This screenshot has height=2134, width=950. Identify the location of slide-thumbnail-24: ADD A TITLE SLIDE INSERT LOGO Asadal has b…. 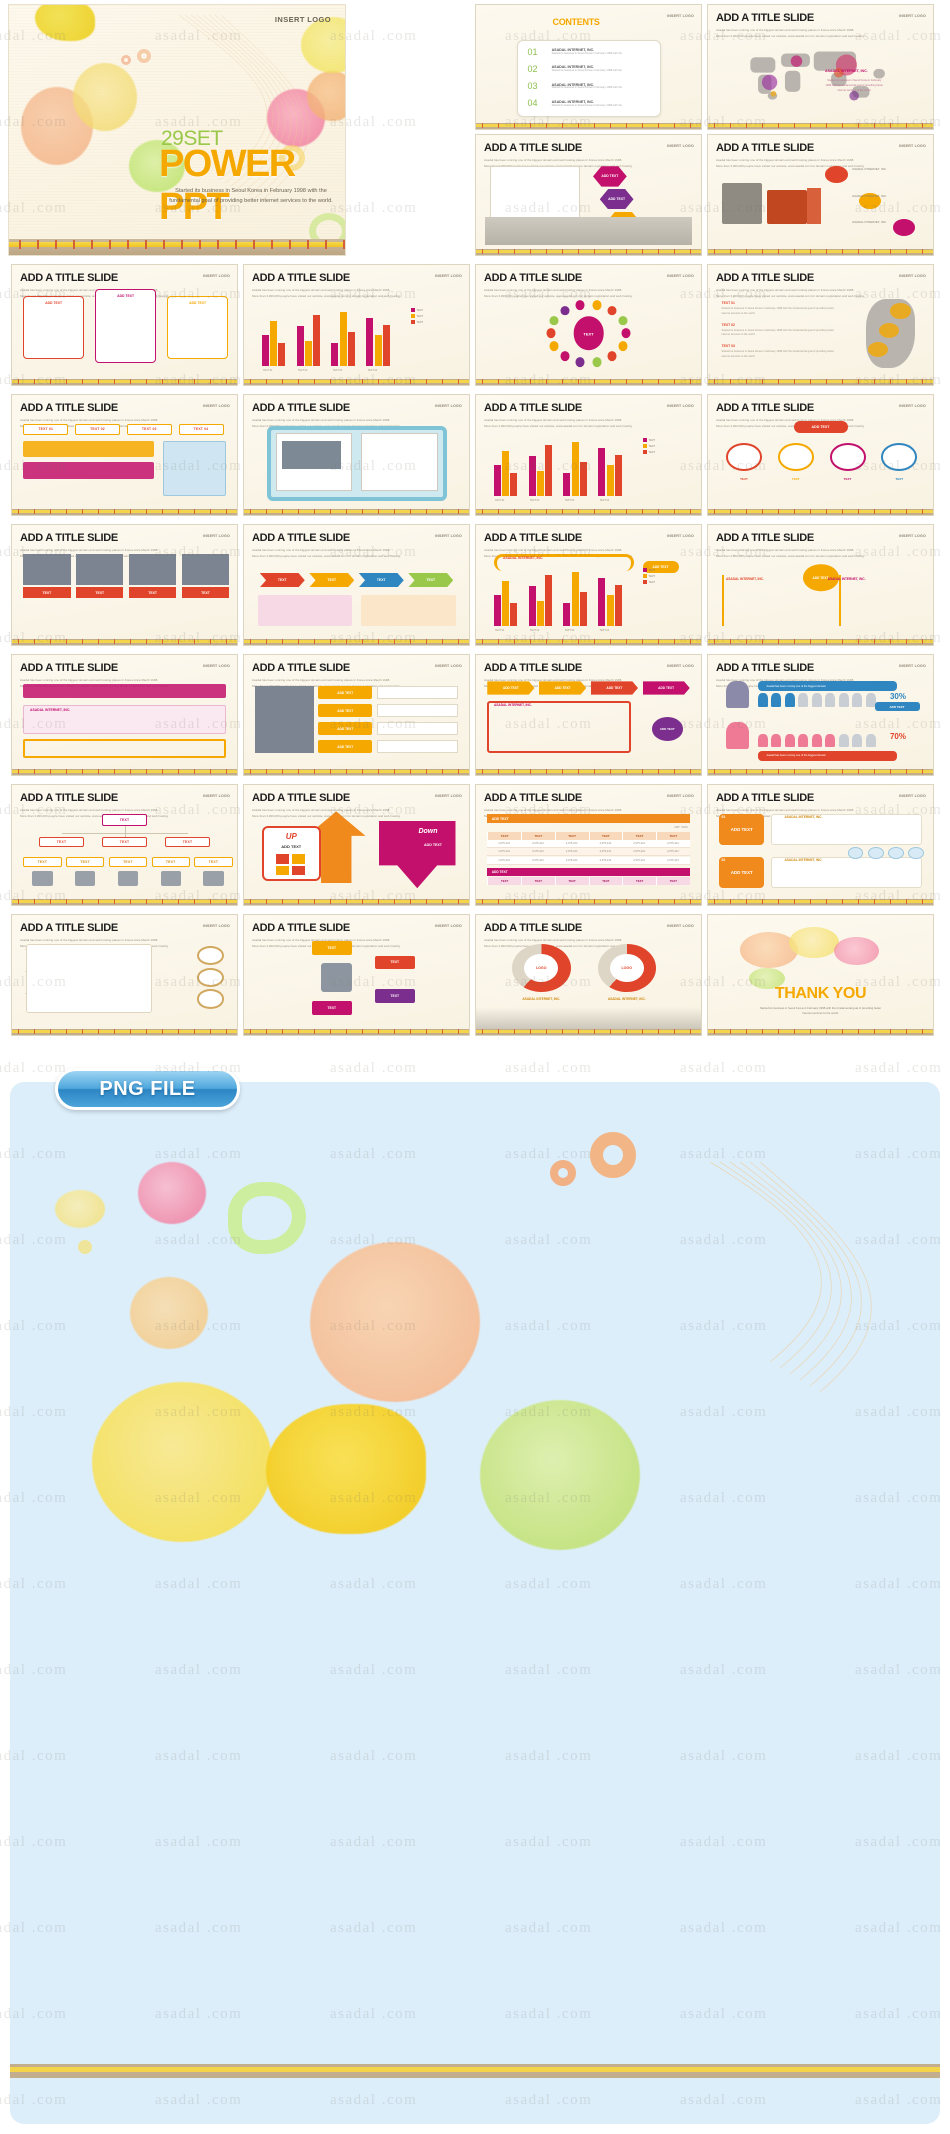
(820, 845).